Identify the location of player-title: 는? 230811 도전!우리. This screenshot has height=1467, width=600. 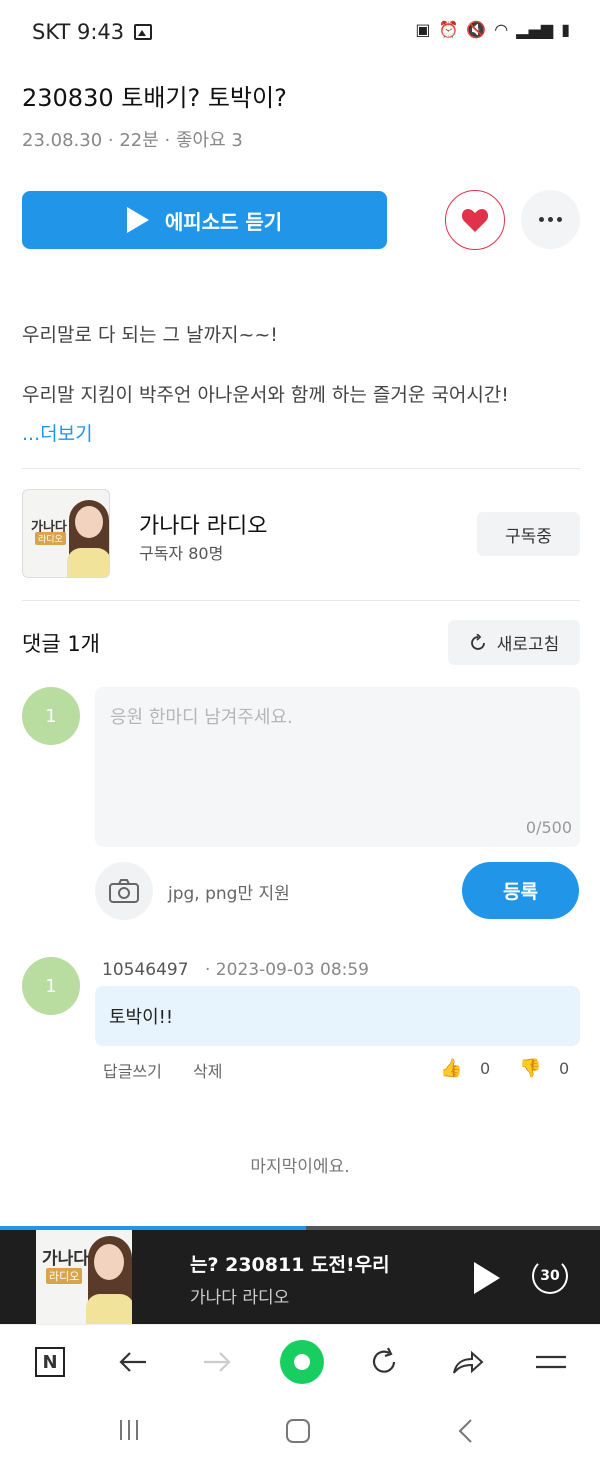
(290, 1265).